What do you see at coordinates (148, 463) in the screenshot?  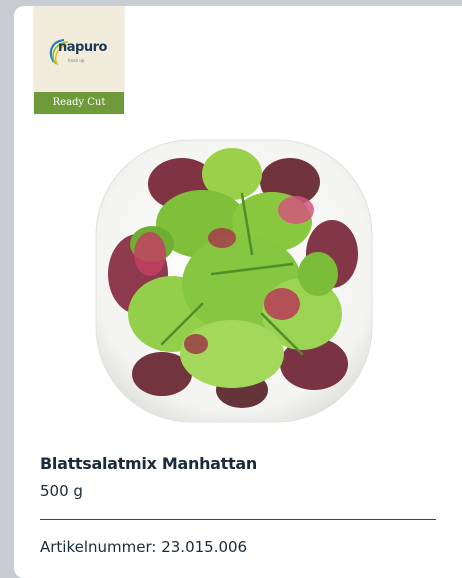 I see `product-name: Blattsalatmix Manhattan` at bounding box center [148, 463].